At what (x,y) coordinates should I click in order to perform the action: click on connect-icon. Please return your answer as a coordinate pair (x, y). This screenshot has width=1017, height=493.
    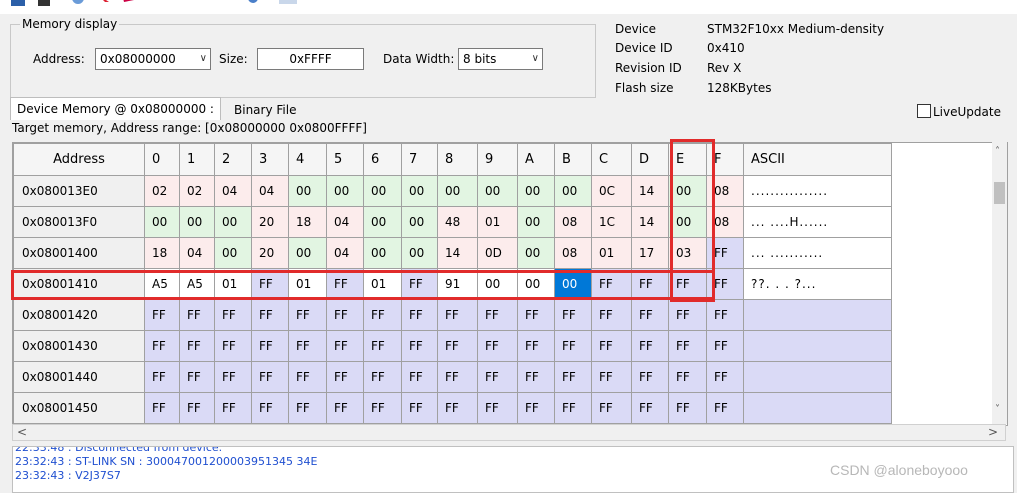
    Looking at the image, I should click on (44, 4).